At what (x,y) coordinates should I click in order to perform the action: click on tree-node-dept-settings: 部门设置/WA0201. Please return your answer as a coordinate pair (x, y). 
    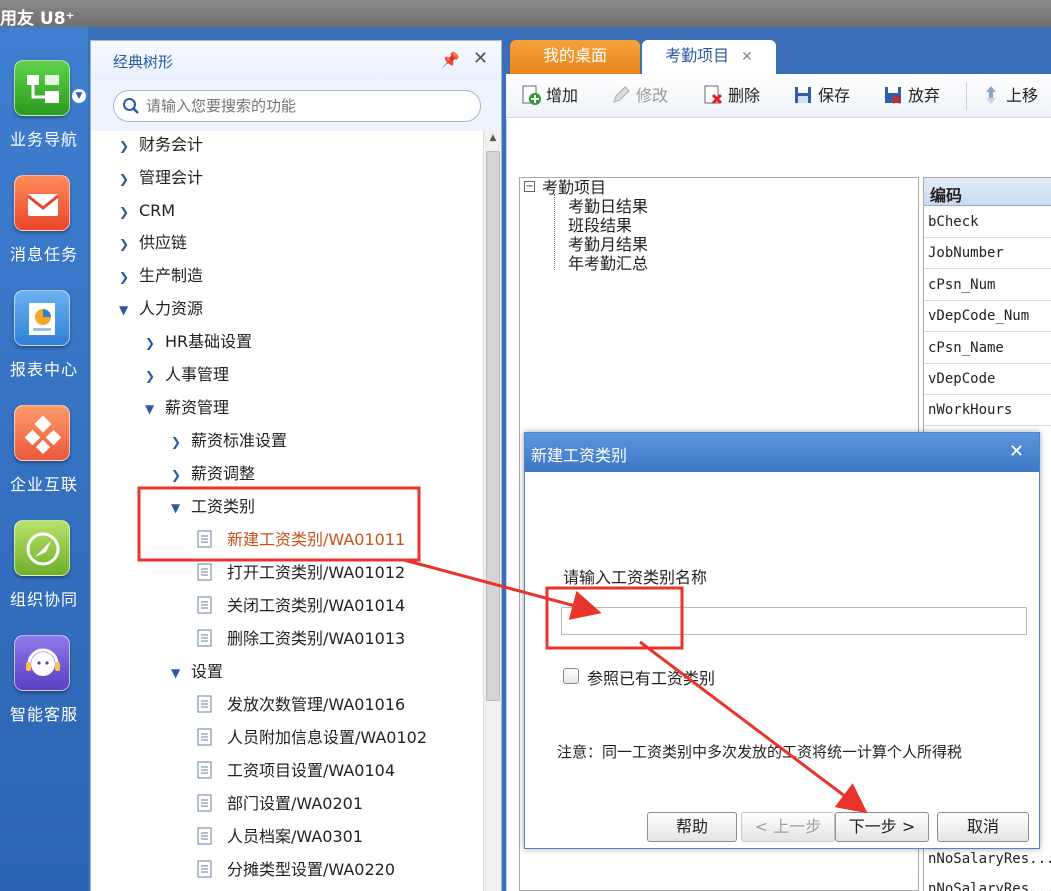
    Looking at the image, I should click on (280, 804).